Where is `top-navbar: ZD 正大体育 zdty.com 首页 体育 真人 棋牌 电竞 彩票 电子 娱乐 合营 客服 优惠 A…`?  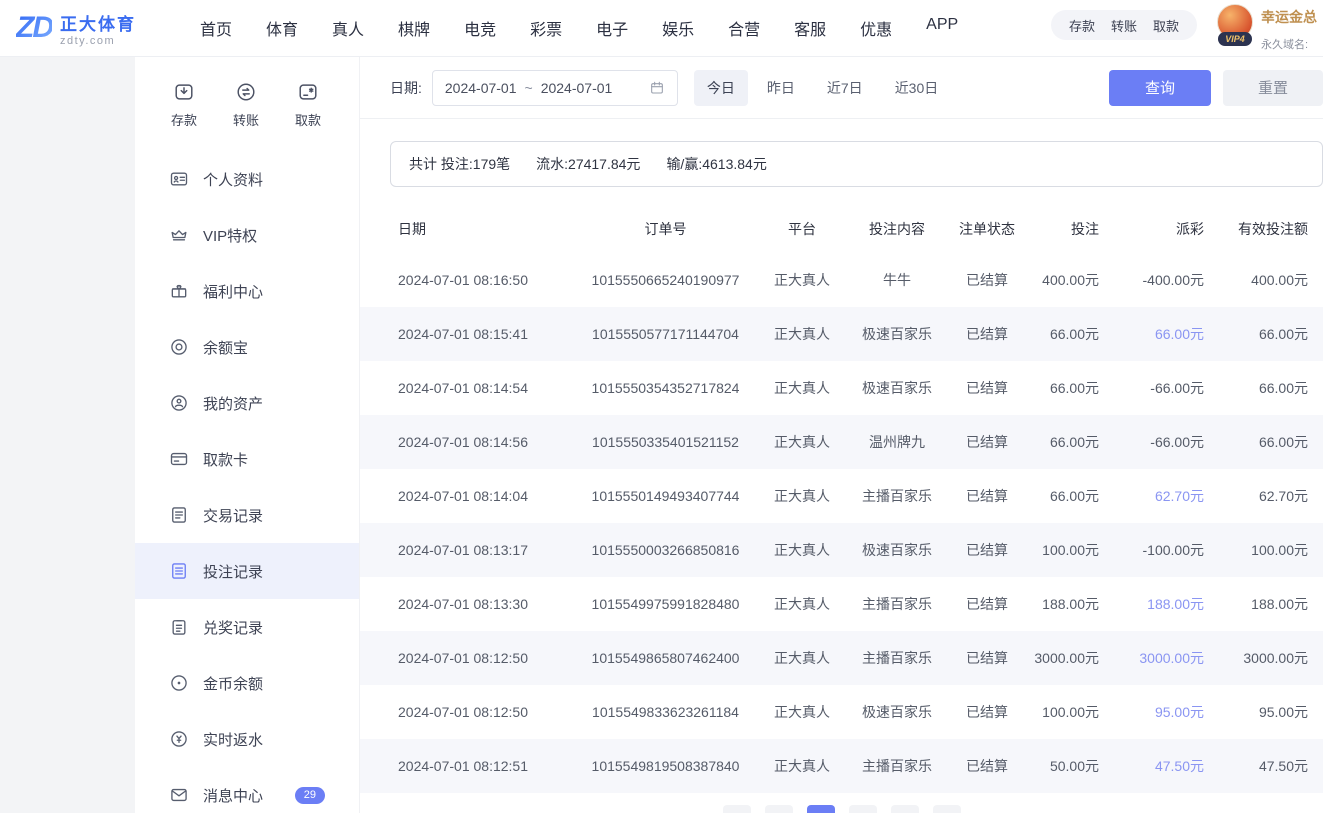
top-navbar: ZD 正大体育 zdty.com 首页 体育 真人 棋牌 电竞 彩票 电子 娱乐 合营 客服 优惠 A… is located at coordinates (661, 28).